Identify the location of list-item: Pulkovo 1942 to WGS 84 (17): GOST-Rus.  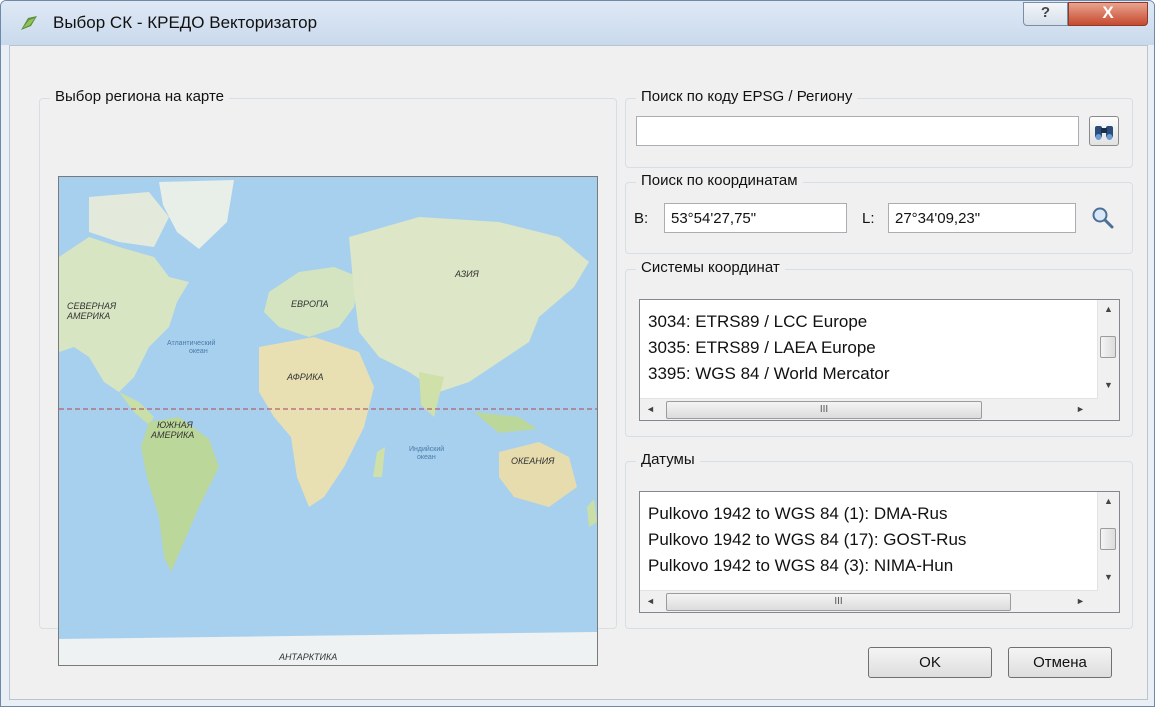
(807, 540).